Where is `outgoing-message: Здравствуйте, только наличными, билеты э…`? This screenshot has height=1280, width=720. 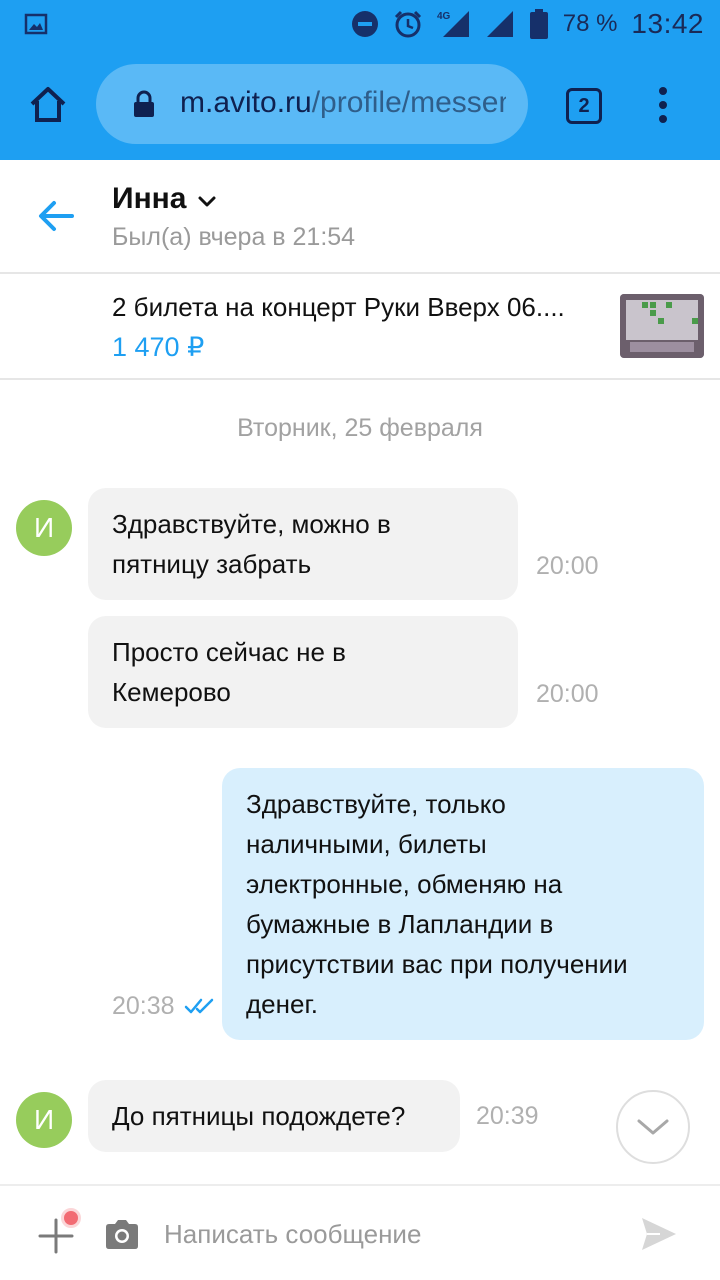 outgoing-message: Здравствуйте, только наличными, билеты э… is located at coordinates (463, 904).